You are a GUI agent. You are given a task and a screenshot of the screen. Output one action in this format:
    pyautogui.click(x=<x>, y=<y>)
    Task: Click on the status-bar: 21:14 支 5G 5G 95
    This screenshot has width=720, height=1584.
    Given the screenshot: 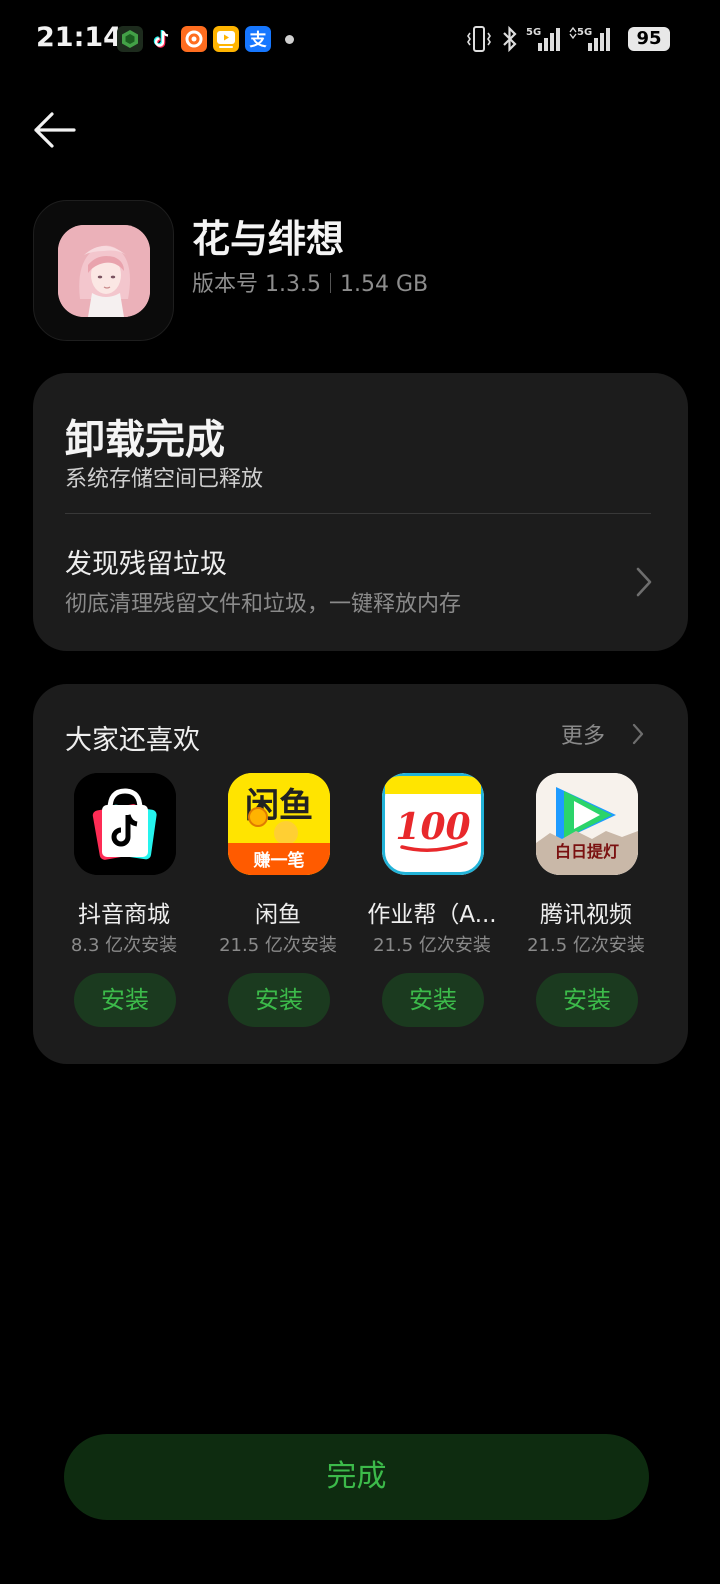 What is the action you would take?
    pyautogui.click(x=360, y=40)
    